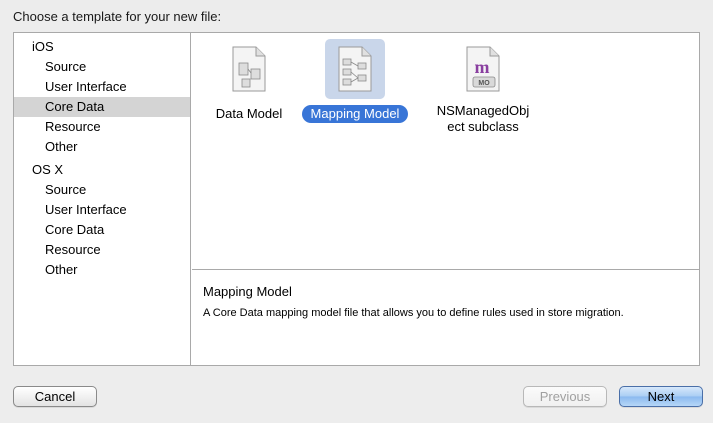  Describe the element at coordinates (102, 230) in the screenshot. I see `sidebar-item-osx-core-data: Core Data` at that location.